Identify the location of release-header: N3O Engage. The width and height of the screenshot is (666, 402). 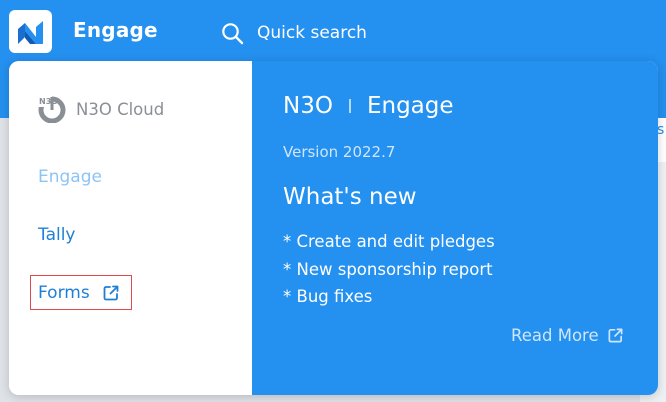
(368, 106).